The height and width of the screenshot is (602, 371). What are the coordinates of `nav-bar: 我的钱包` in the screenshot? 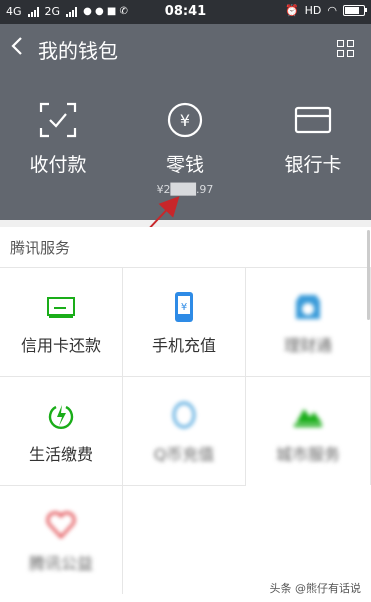 It's located at (185, 48).